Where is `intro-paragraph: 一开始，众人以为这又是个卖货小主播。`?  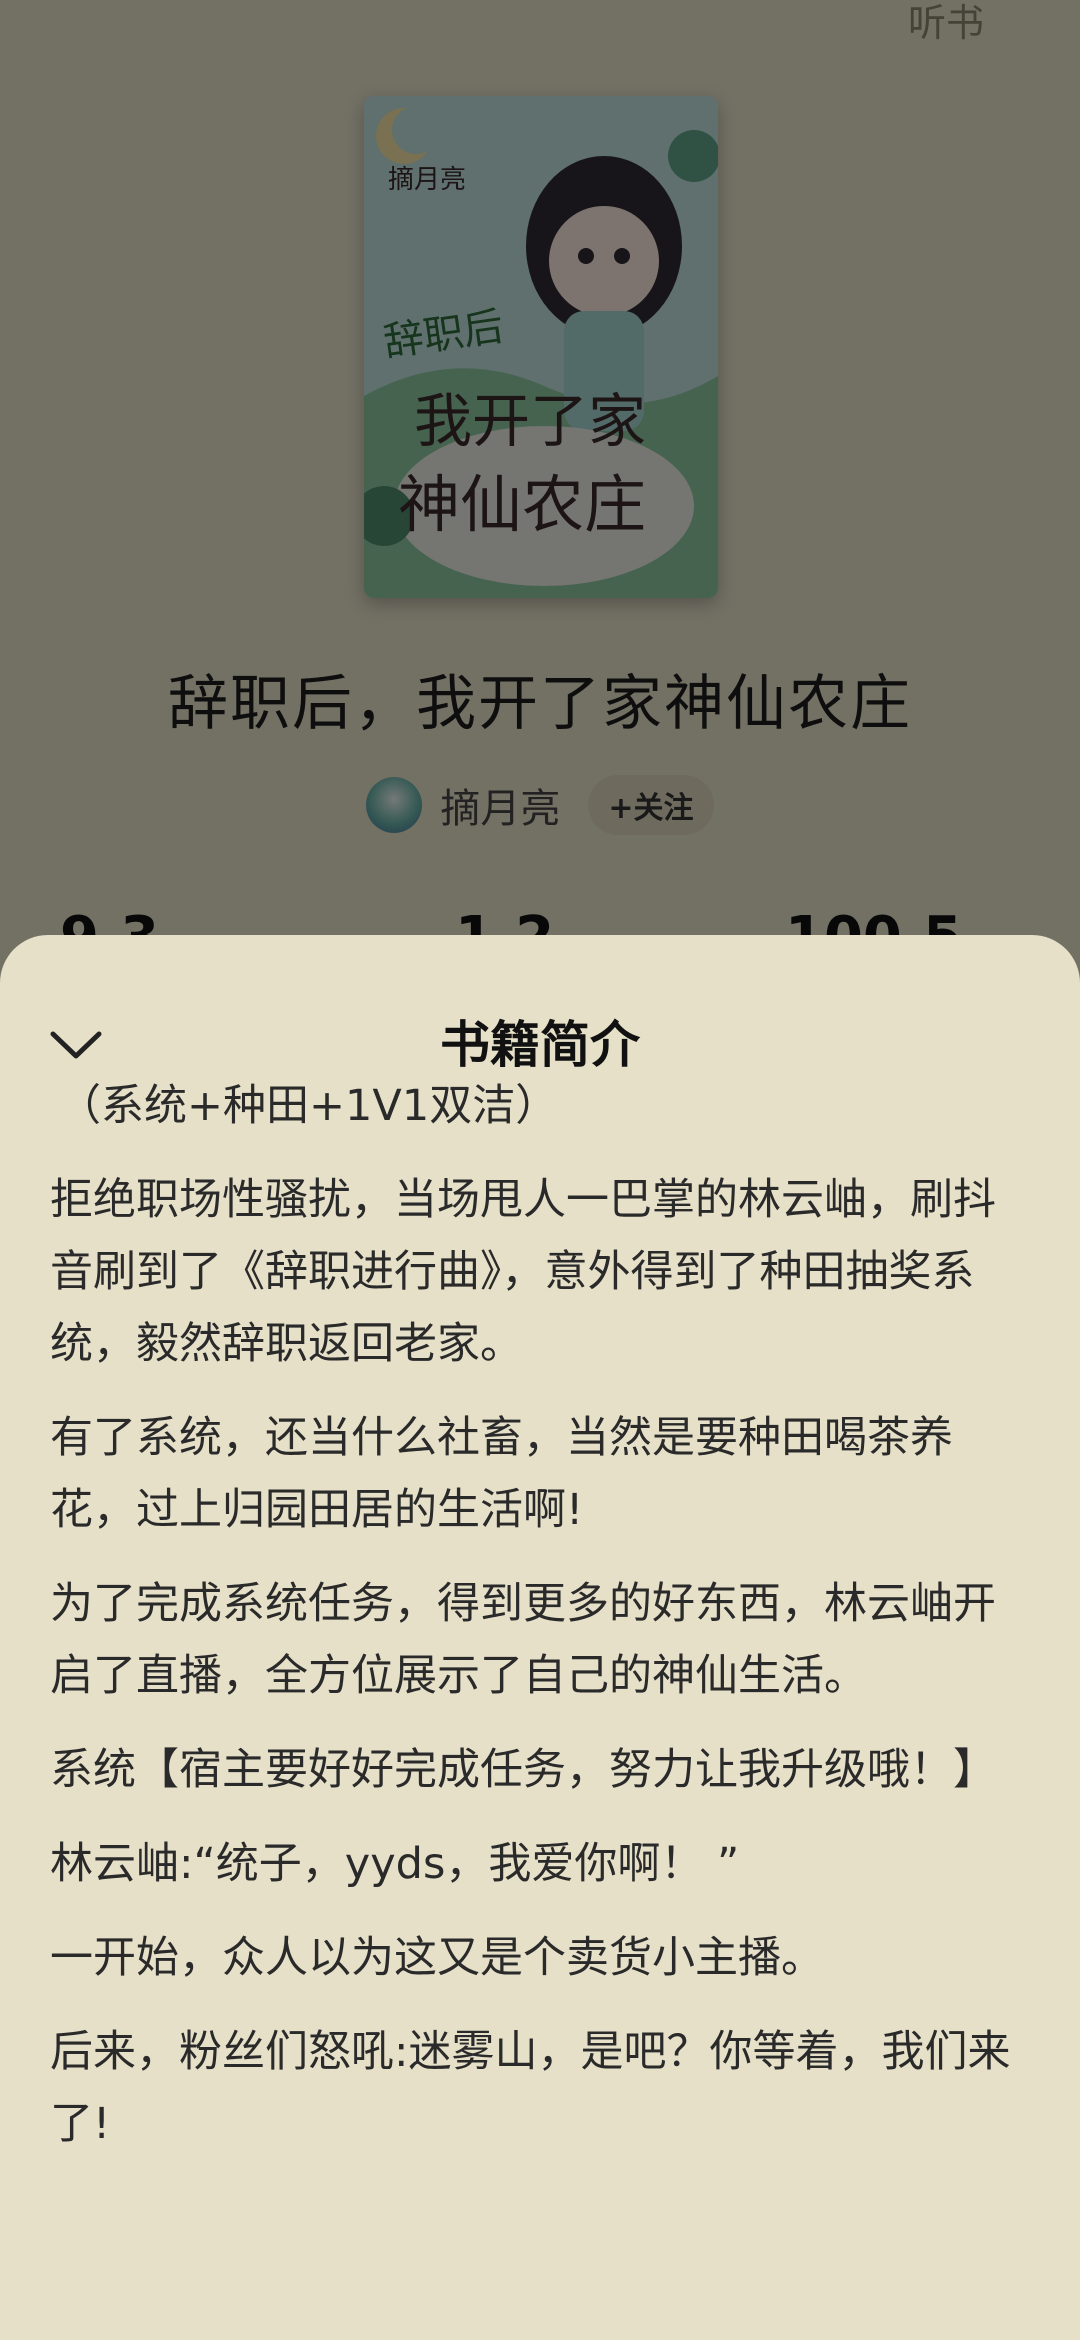
intro-paragraph: 一开始，众人以为这又是个卖货小主播。 is located at coordinates (437, 1958).